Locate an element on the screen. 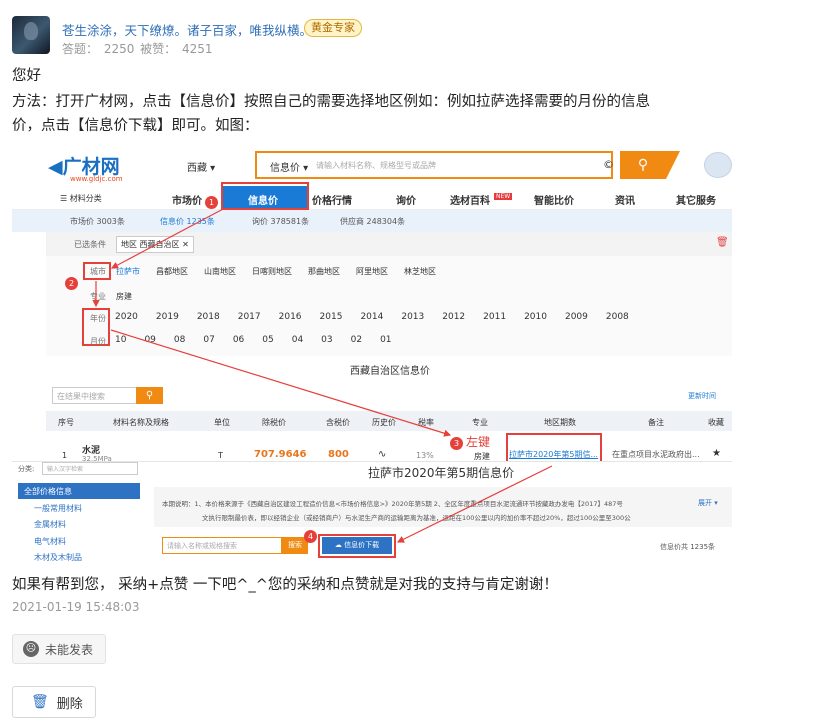 The image size is (818, 724). trash-icon: 🗑 is located at coordinates (40, 702).